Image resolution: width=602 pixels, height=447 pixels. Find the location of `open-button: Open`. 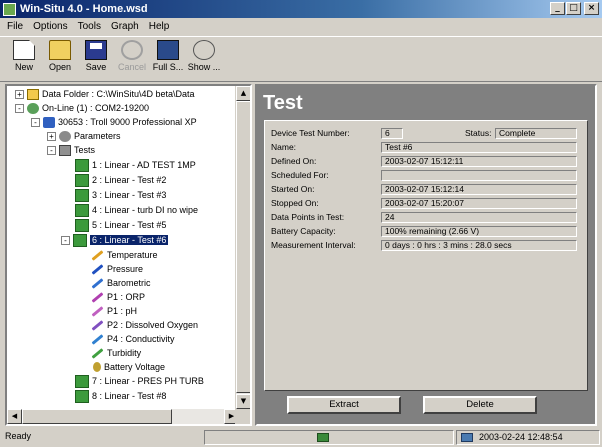

open-button: Open is located at coordinates (60, 59).